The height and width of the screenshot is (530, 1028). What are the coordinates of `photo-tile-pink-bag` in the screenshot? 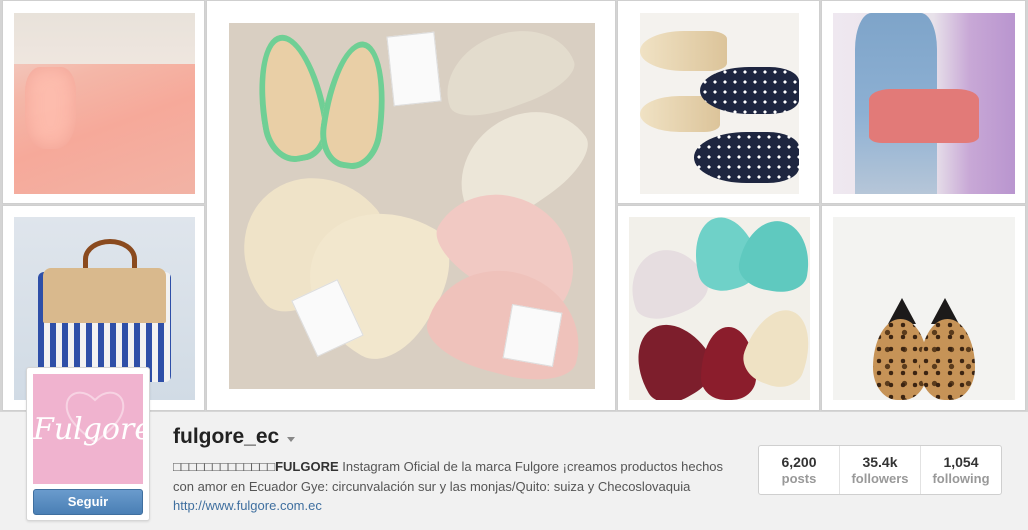 It's located at (923, 102).